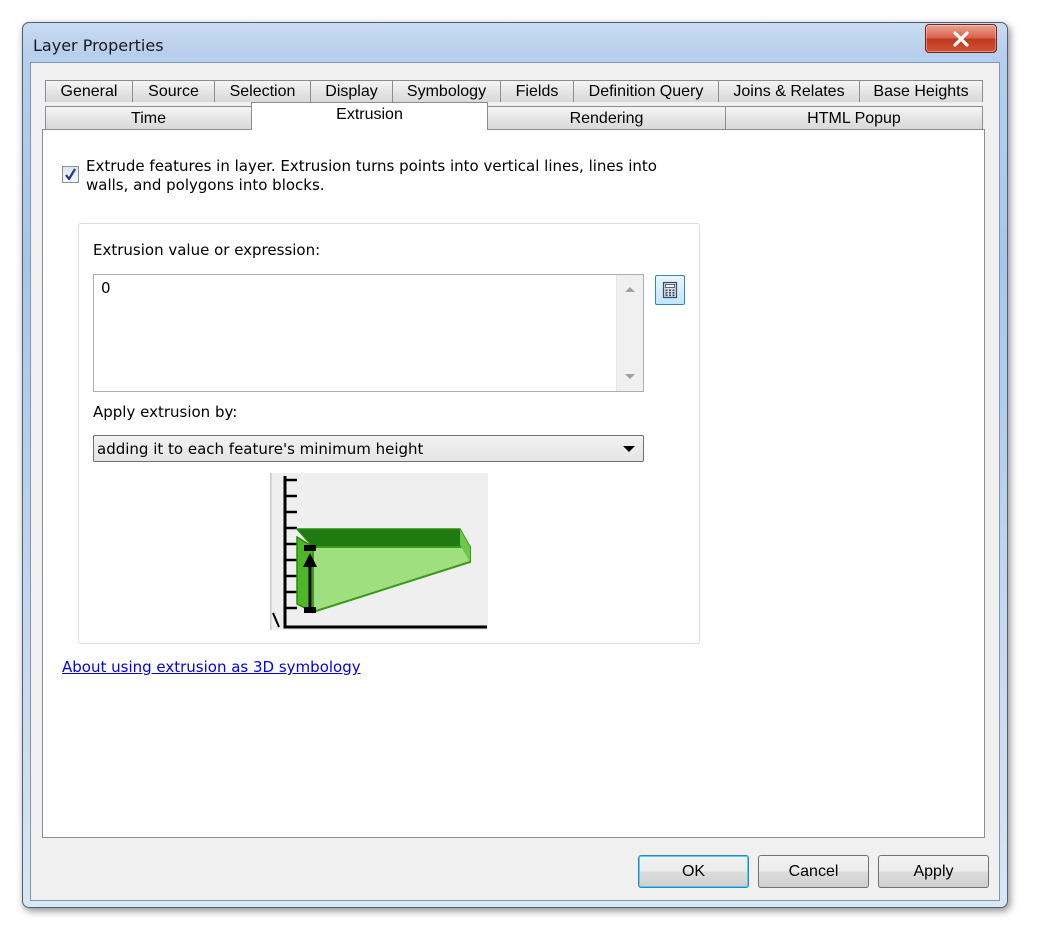  I want to click on extrude-features-checkbox, so click(70, 174).